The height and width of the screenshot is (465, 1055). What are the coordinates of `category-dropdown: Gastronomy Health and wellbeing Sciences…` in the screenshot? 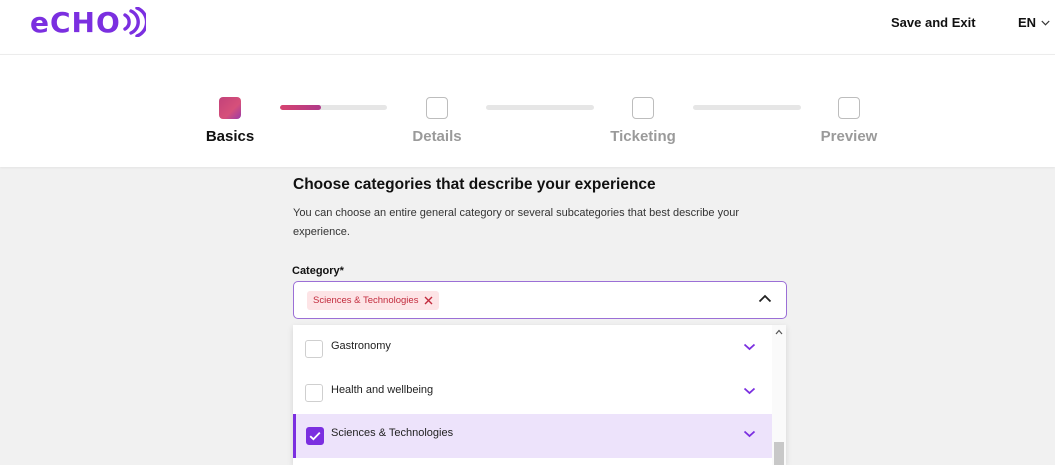 It's located at (539, 395).